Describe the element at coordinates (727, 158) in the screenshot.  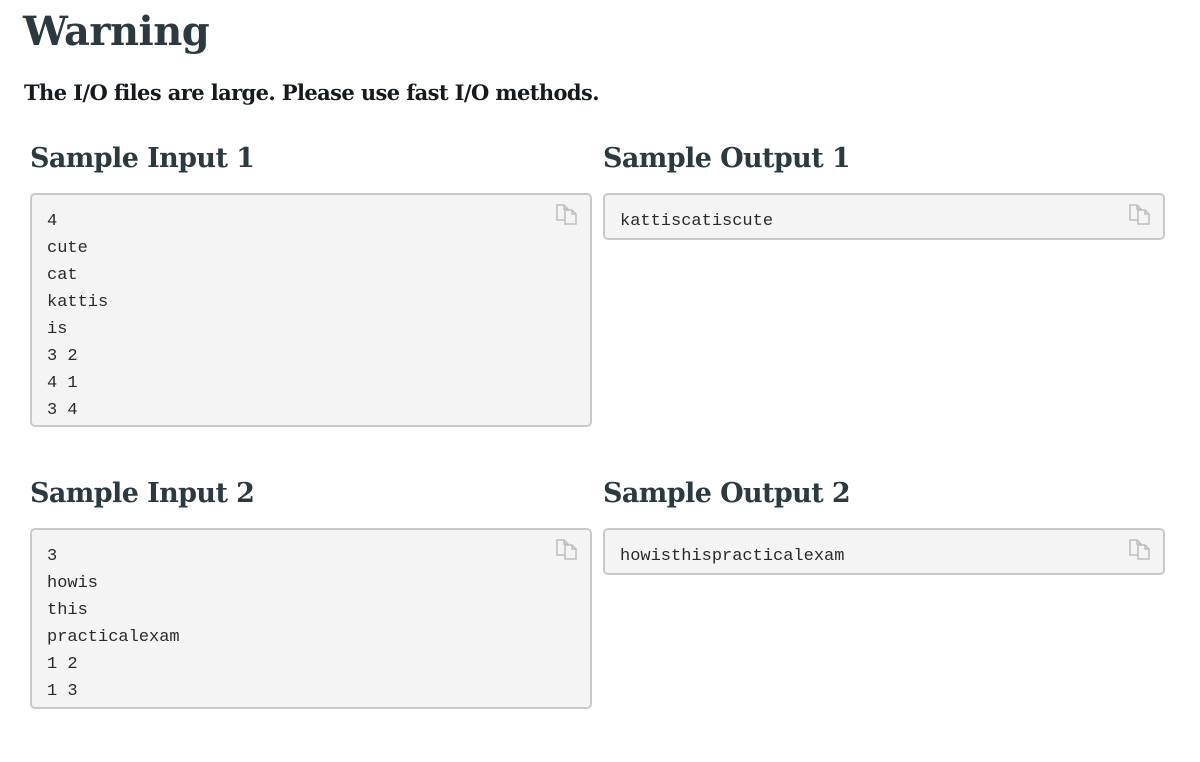
I see `sample-output-1-title: Sample Output 1` at that location.